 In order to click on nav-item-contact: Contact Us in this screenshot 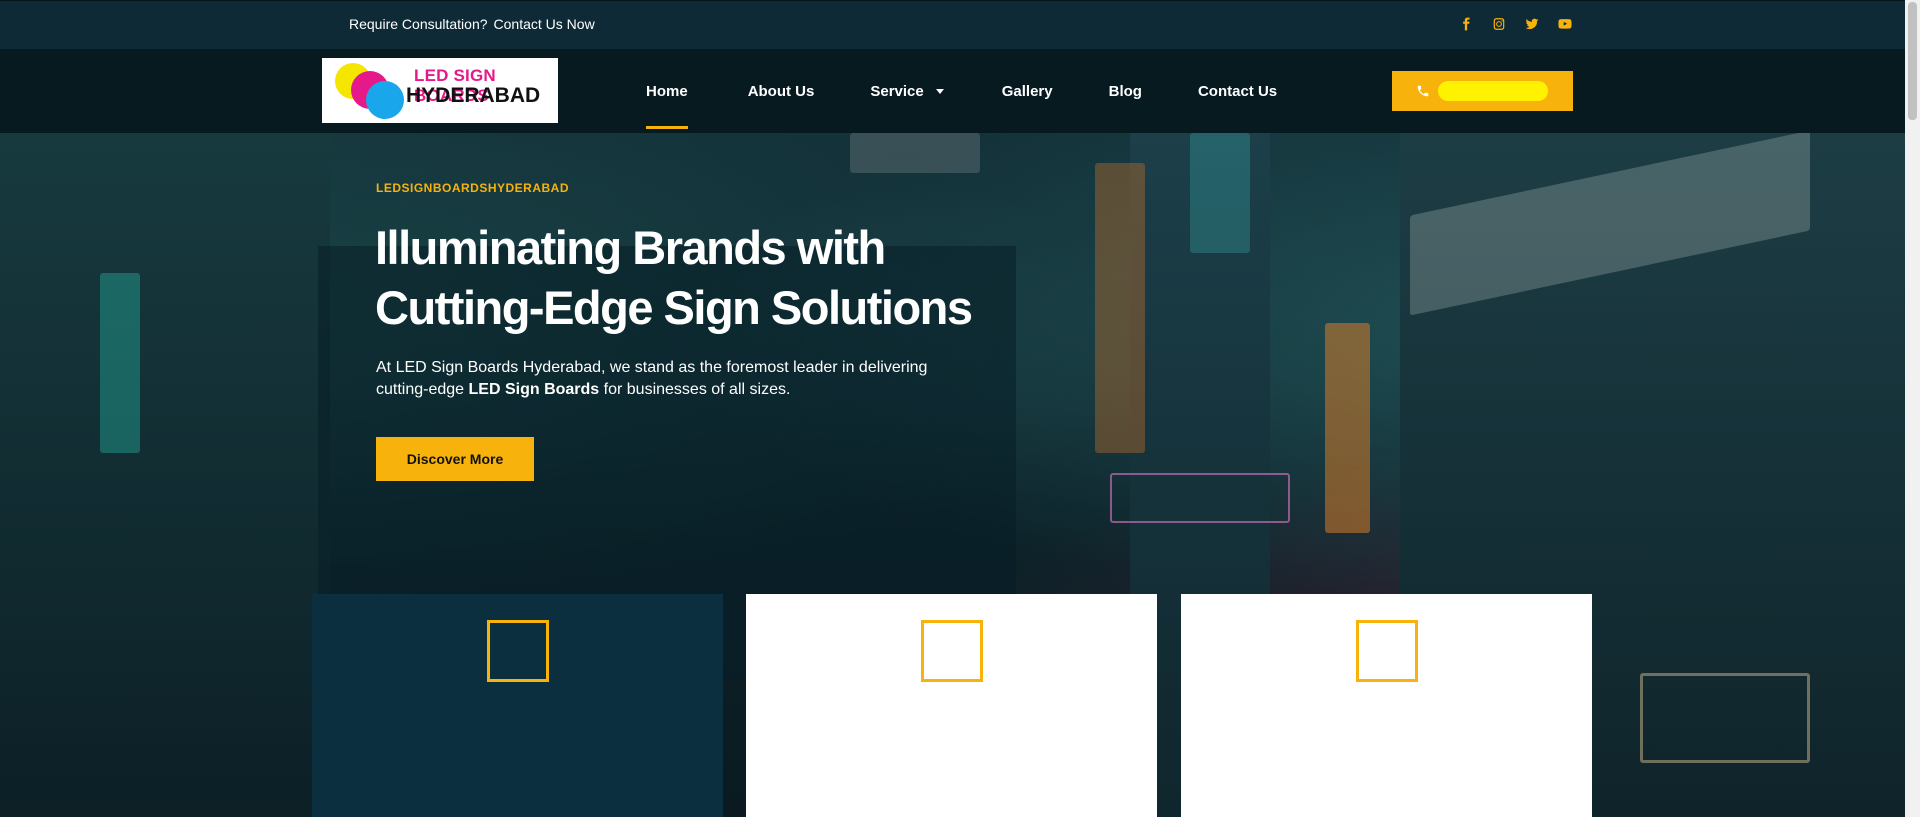, I will do `click(1237, 91)`.